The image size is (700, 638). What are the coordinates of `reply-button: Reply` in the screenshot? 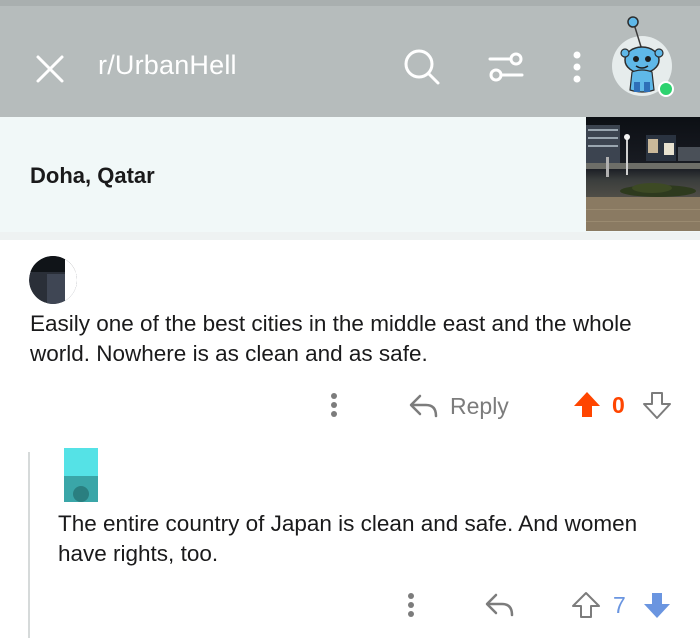 It's located at (458, 406).